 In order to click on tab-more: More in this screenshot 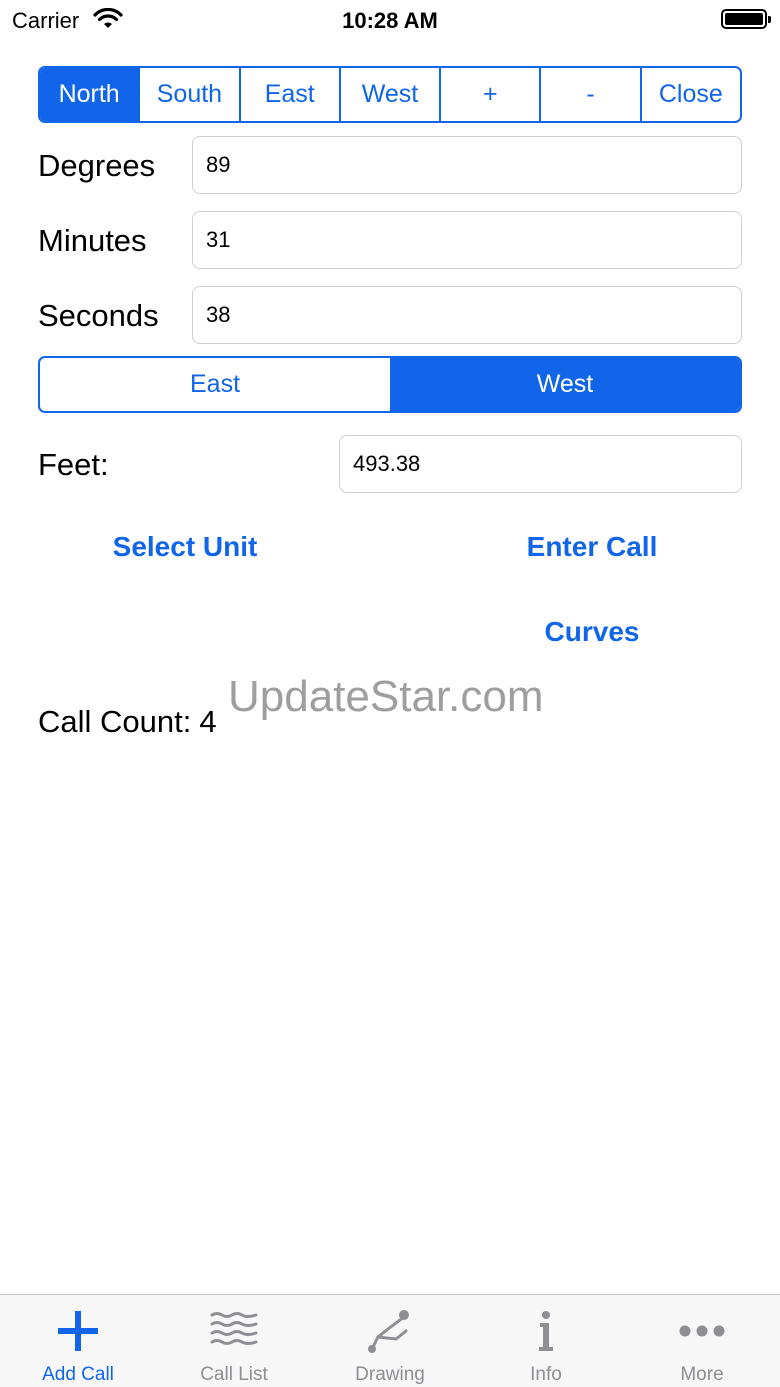, I will do `click(702, 1341)`.